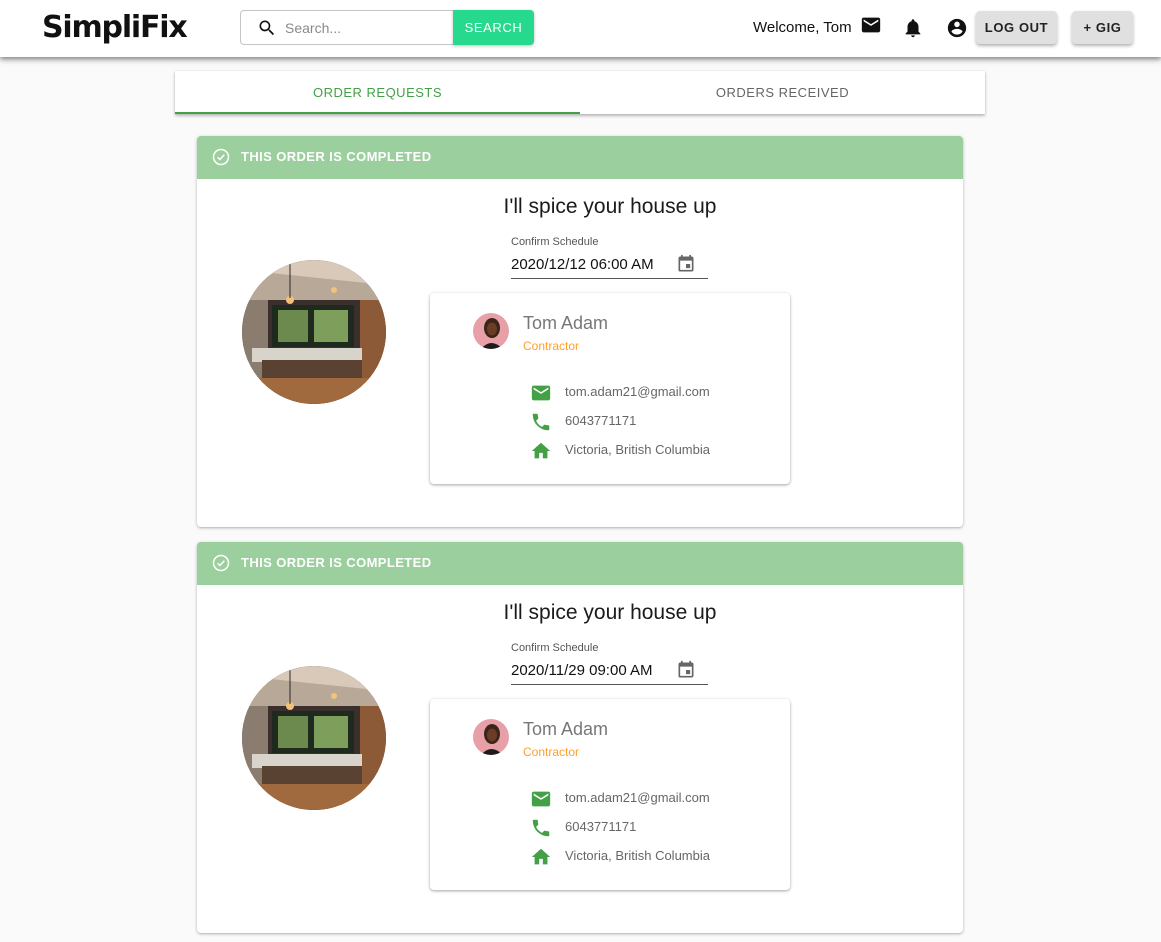  What do you see at coordinates (871, 25) in the screenshot?
I see `mail-icon` at bounding box center [871, 25].